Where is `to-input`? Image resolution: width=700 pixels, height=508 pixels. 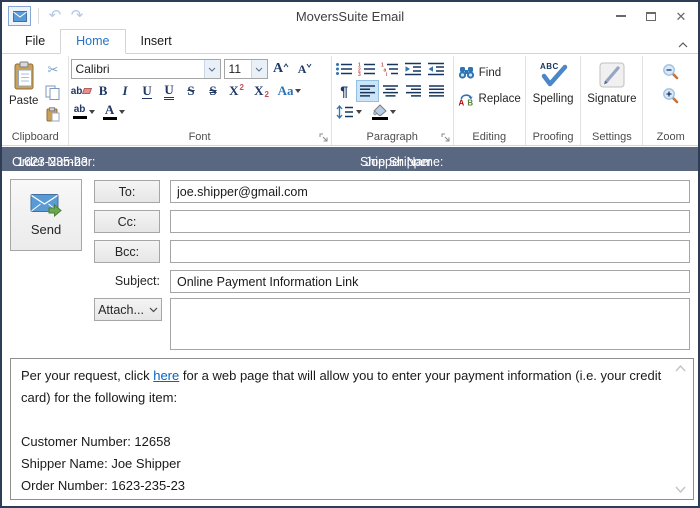
to-input is located at coordinates (430, 191).